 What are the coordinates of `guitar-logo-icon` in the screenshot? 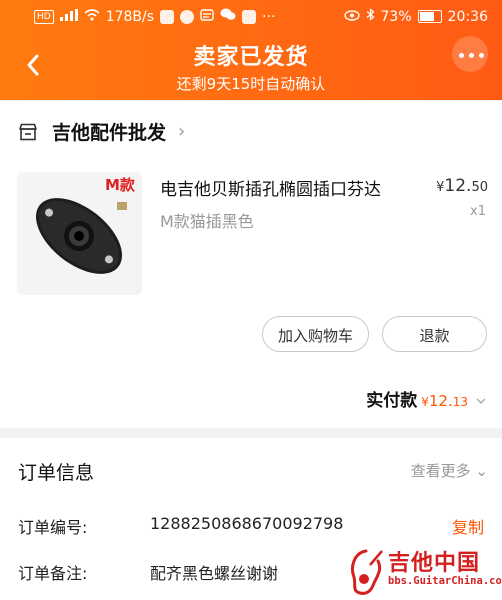 It's located at (367, 572).